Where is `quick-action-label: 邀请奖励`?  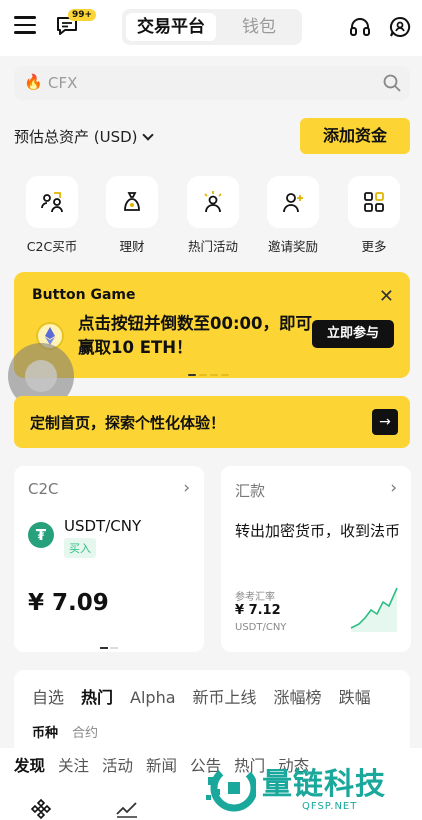 quick-action-label: 邀请奖励 is located at coordinates (292, 246).